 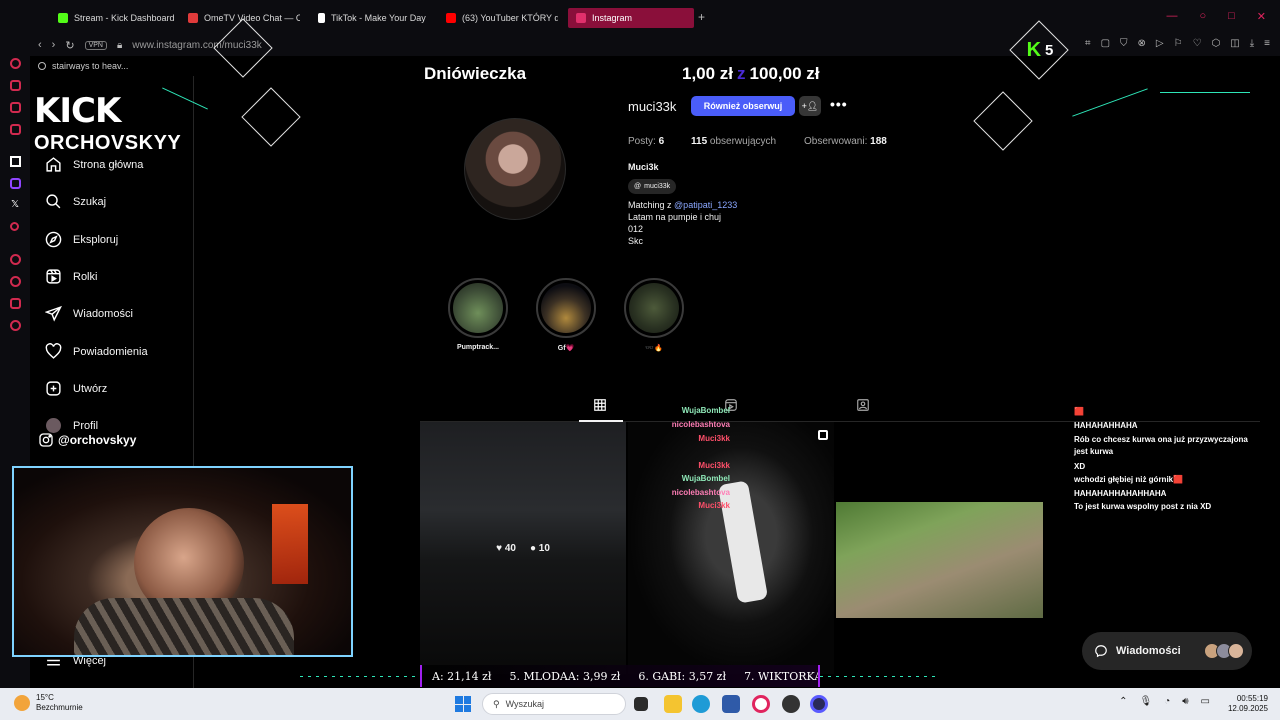 I want to click on clock-time: 00:55:19, so click(x=1252, y=698).